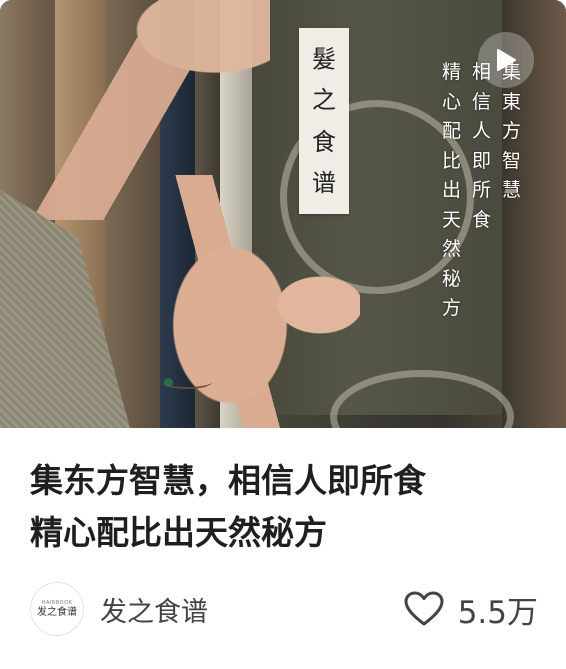 This screenshot has width=566, height=669. What do you see at coordinates (287, 507) in the screenshot?
I see `post-title: 集东方智慧，相信人即所食 精心配比出天然秘方` at bounding box center [287, 507].